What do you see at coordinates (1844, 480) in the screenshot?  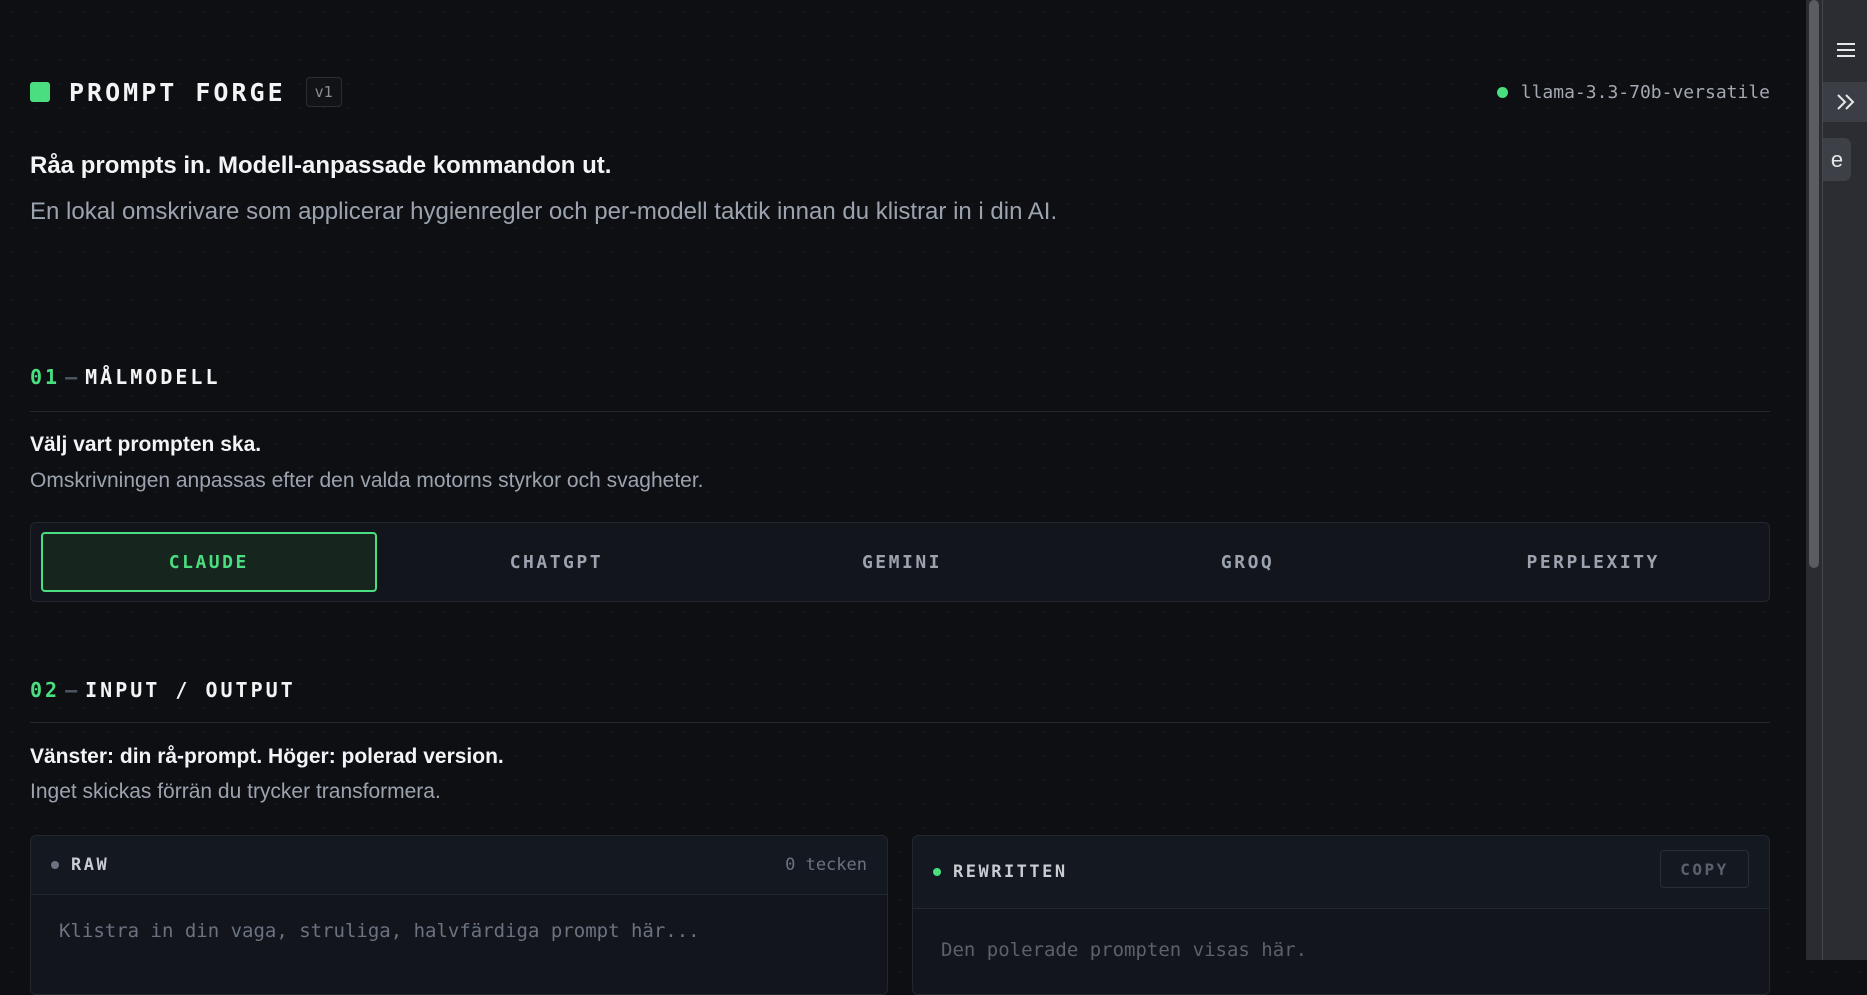 I see `side-dock: e` at bounding box center [1844, 480].